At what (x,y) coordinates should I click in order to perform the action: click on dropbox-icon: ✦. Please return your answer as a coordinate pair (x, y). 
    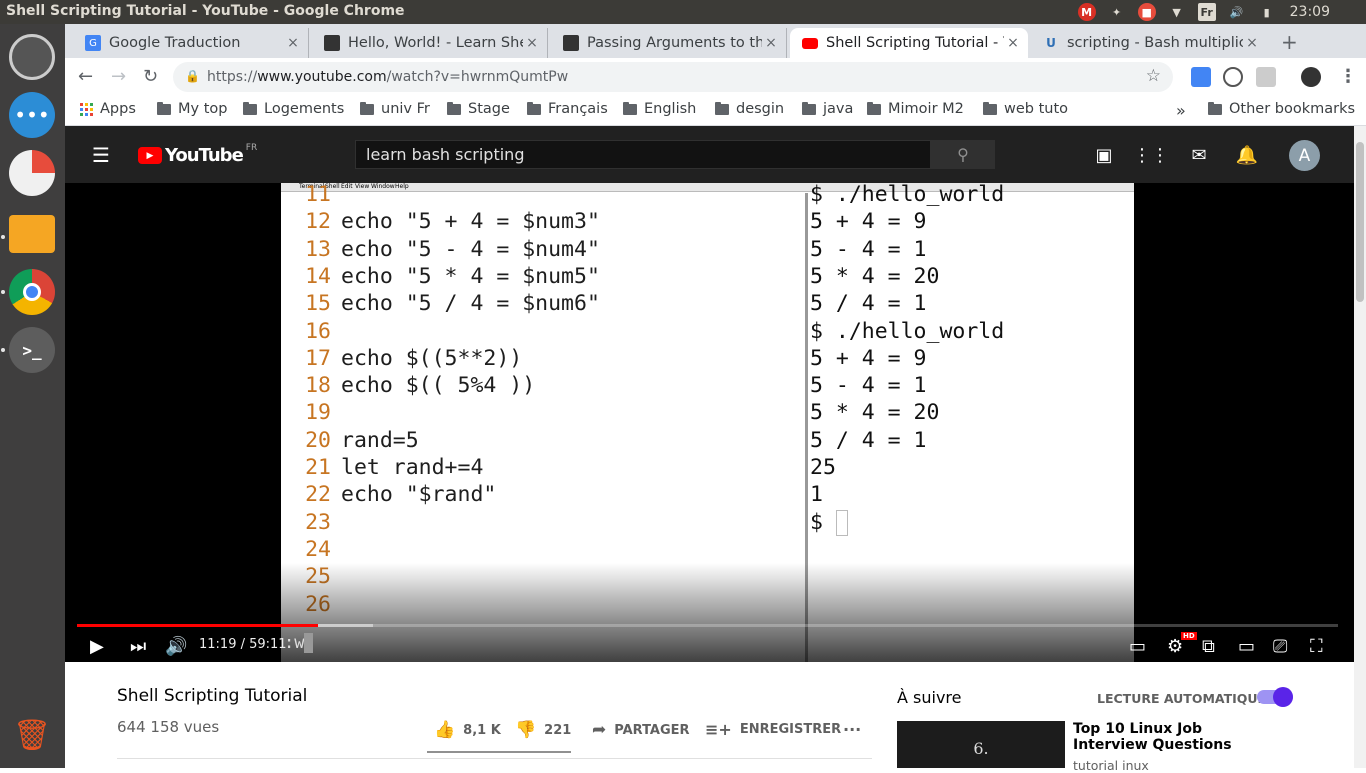
    Looking at the image, I should click on (1117, 12).